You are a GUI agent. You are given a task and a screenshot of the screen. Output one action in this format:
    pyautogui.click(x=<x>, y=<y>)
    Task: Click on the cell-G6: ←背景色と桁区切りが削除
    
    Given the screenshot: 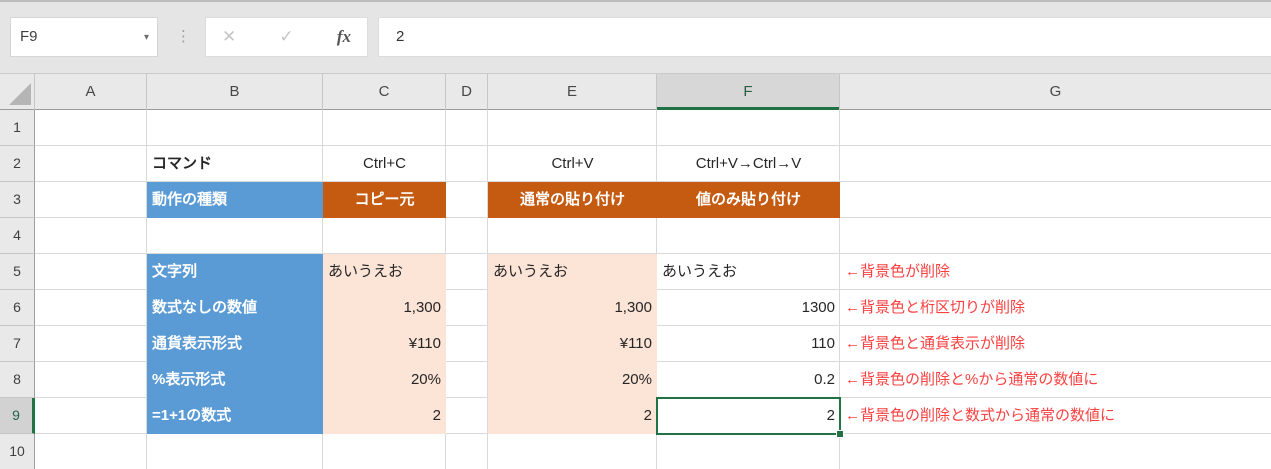 What is the action you would take?
    pyautogui.click(x=1055, y=308)
    